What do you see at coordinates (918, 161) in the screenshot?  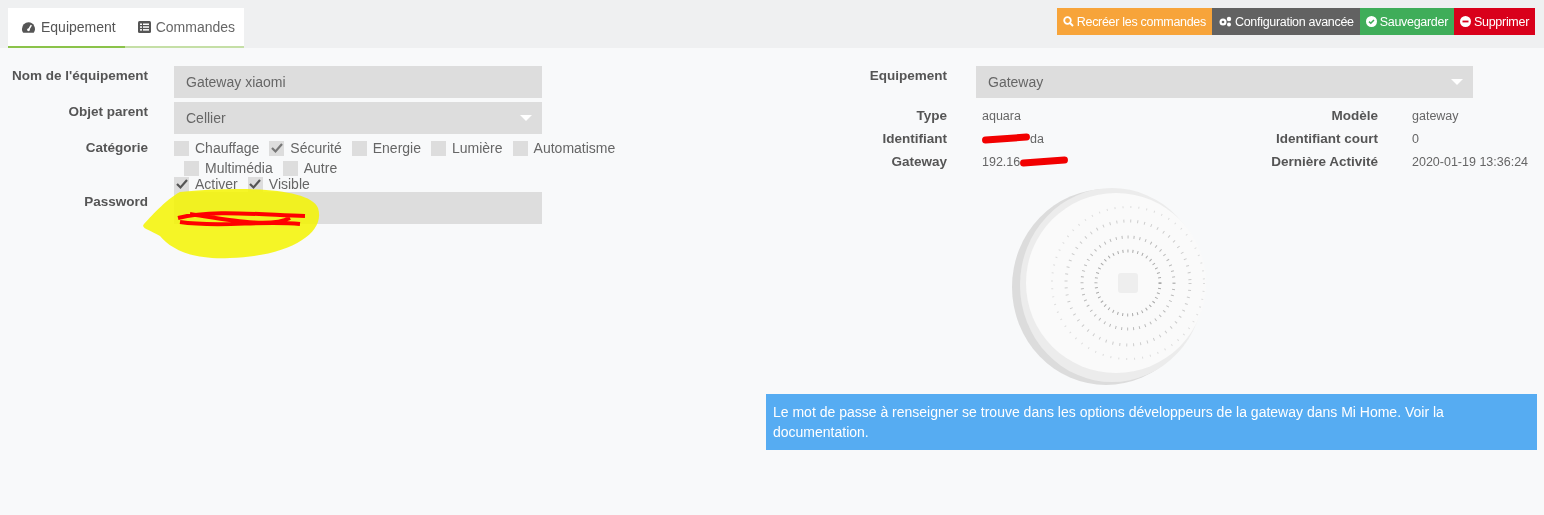 I see `info-label: Gateway` at bounding box center [918, 161].